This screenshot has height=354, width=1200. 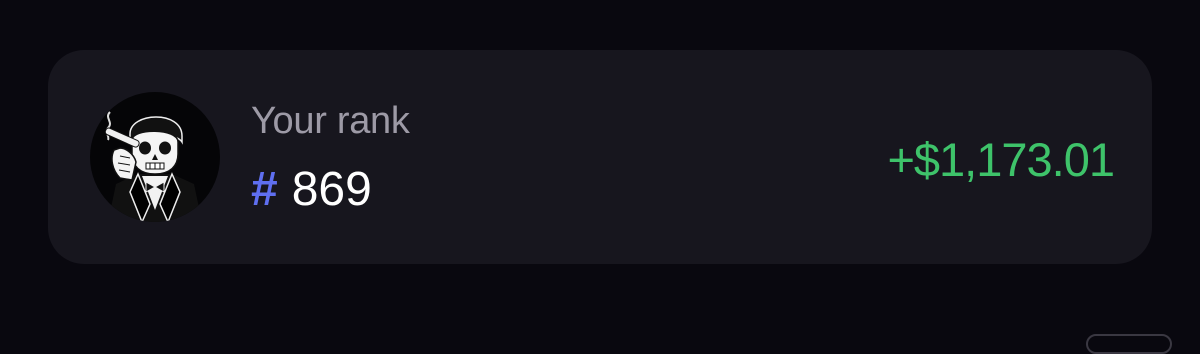 I want to click on avatar, so click(x=155, y=157).